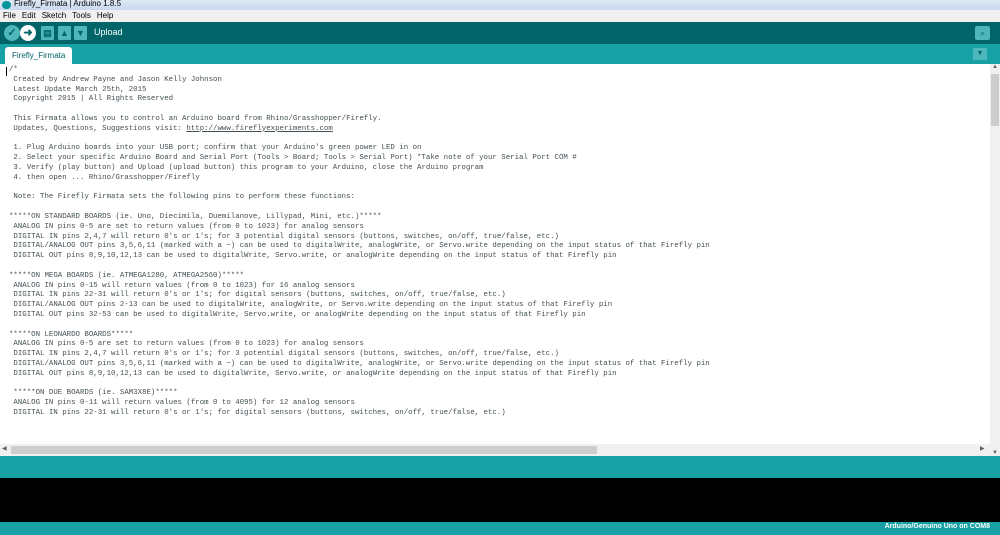 The image size is (1000, 535). I want to click on vertical-scrollbar: ▲ ▼, so click(995, 260).